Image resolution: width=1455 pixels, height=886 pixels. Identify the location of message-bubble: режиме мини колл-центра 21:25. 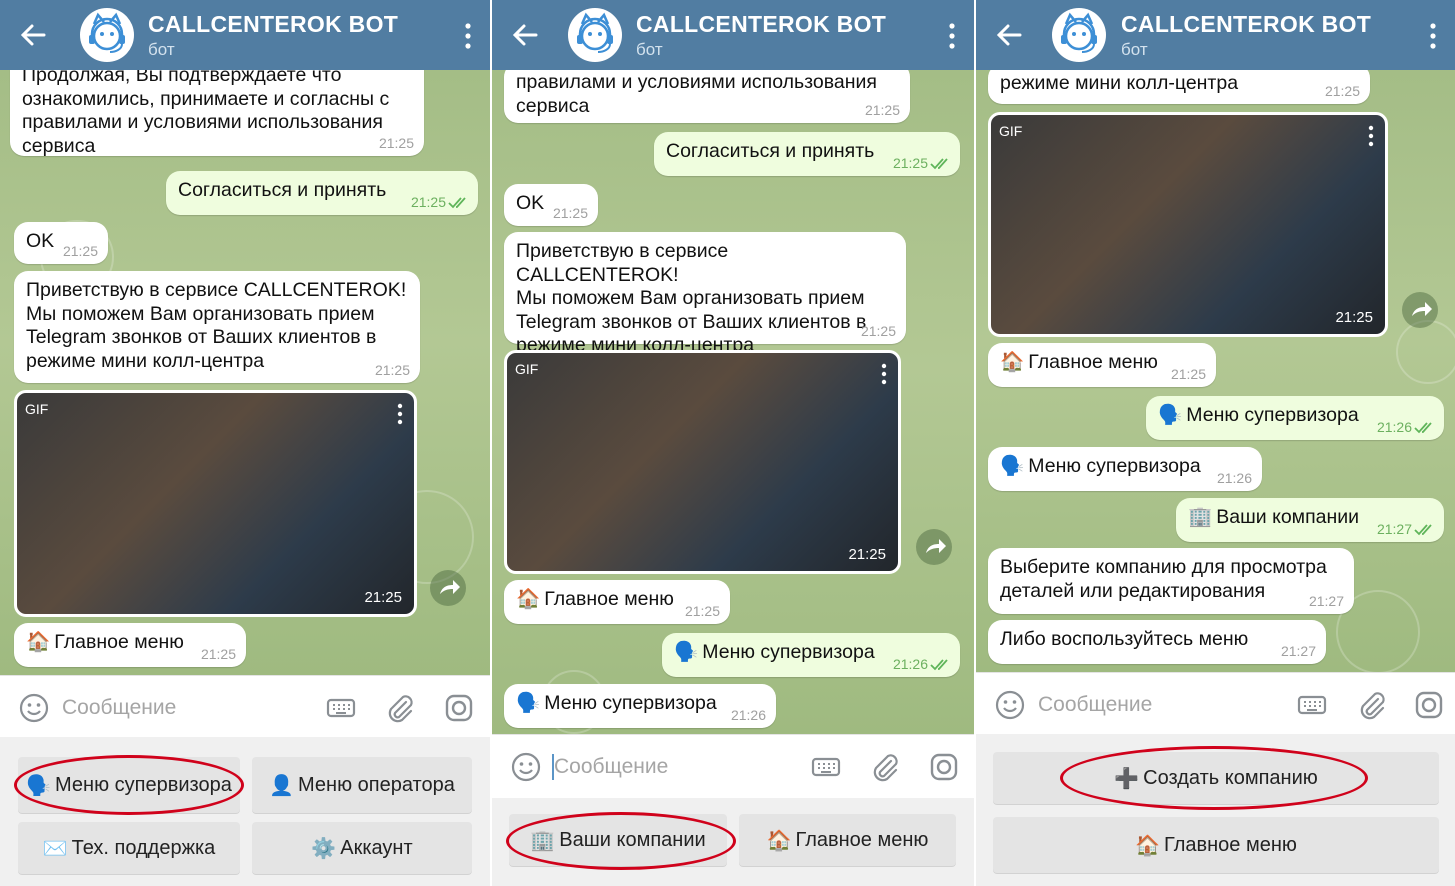
(1179, 87).